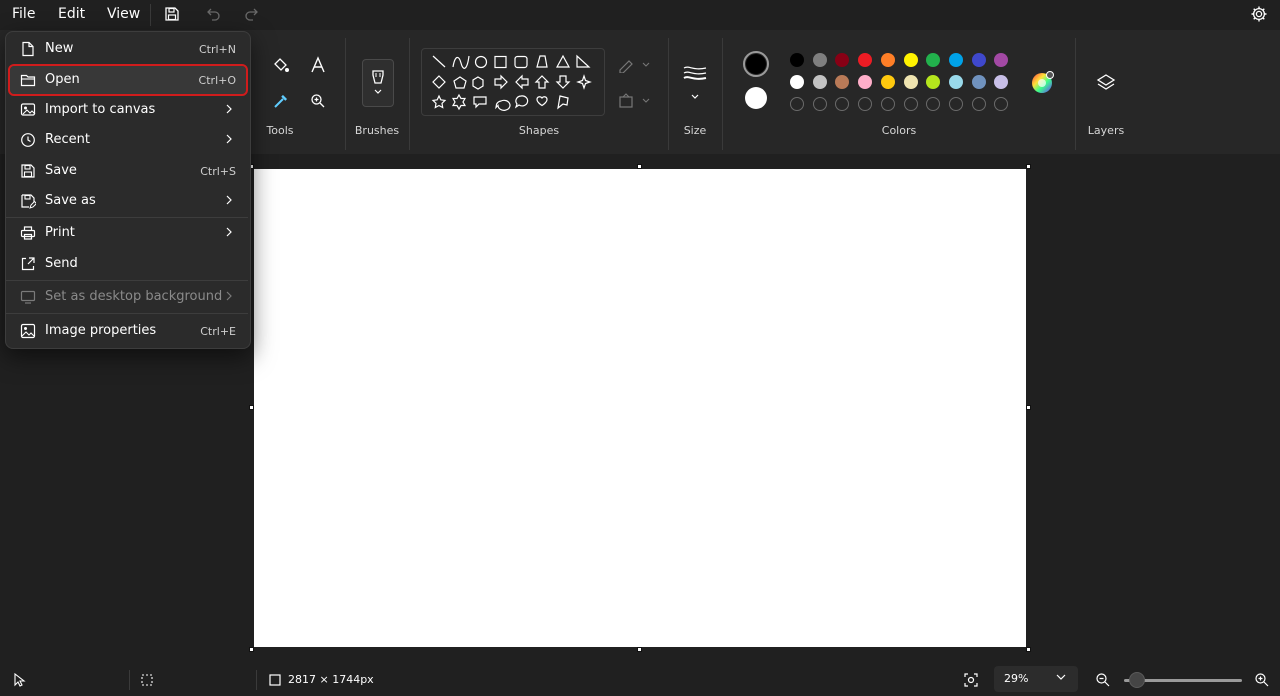 This screenshot has width=1280, height=696. I want to click on menu-item-send: Send, so click(128, 264).